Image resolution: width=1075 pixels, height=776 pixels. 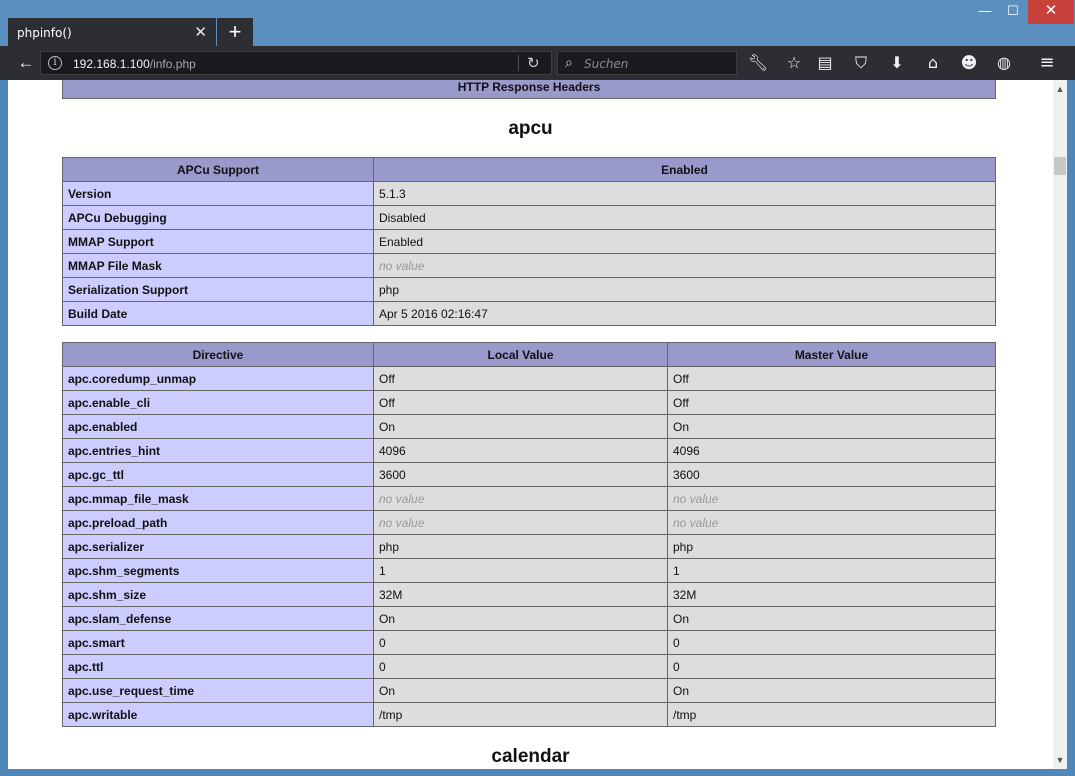 I want to click on home-icon: ⌂, so click(x=933, y=63).